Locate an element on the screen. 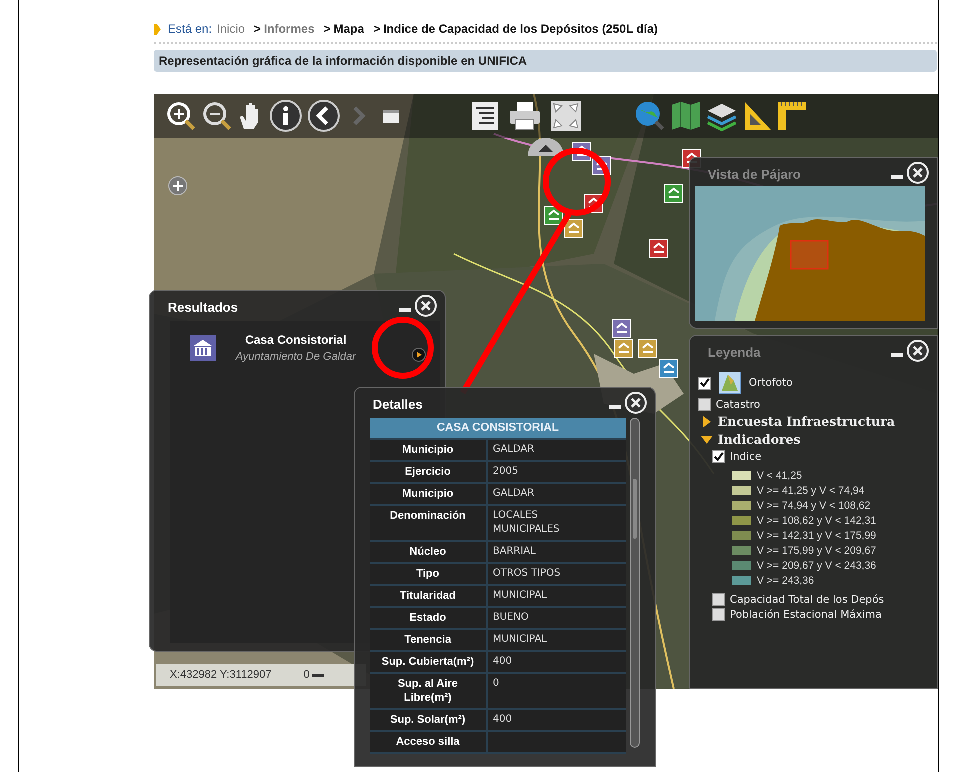 This screenshot has width=955, height=772. table-cell: Sup. Solar(m²) is located at coordinates (428, 720).